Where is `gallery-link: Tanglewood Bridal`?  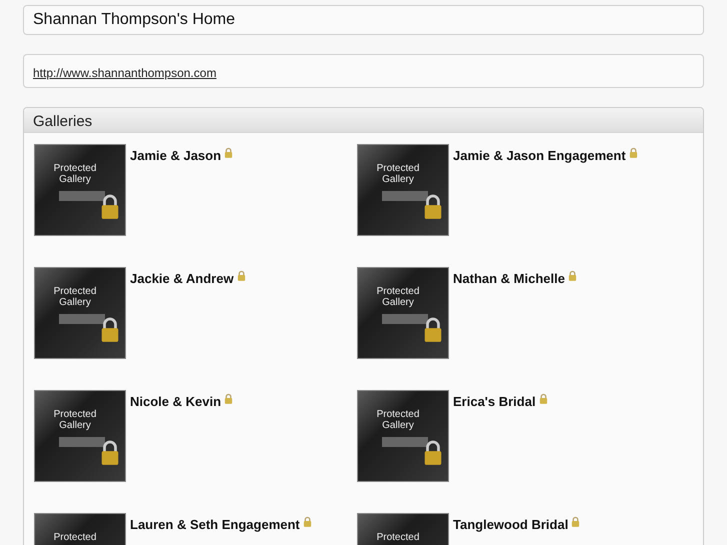 gallery-link: Tanglewood Bridal is located at coordinates (510, 524).